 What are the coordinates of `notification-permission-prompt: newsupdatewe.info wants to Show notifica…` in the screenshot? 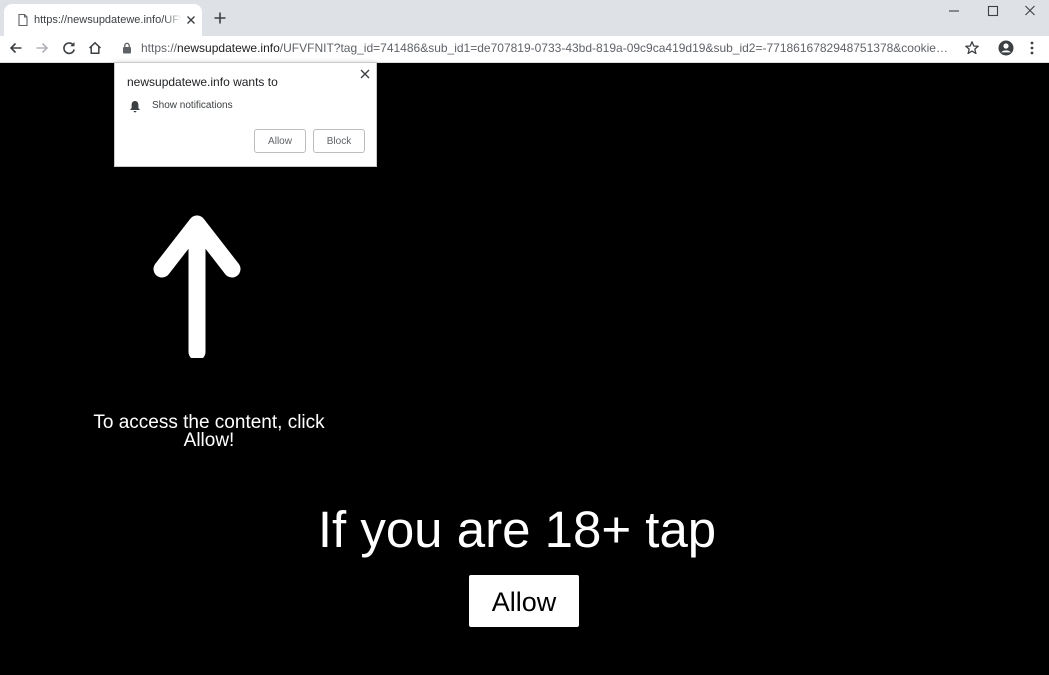 It's located at (245, 114).